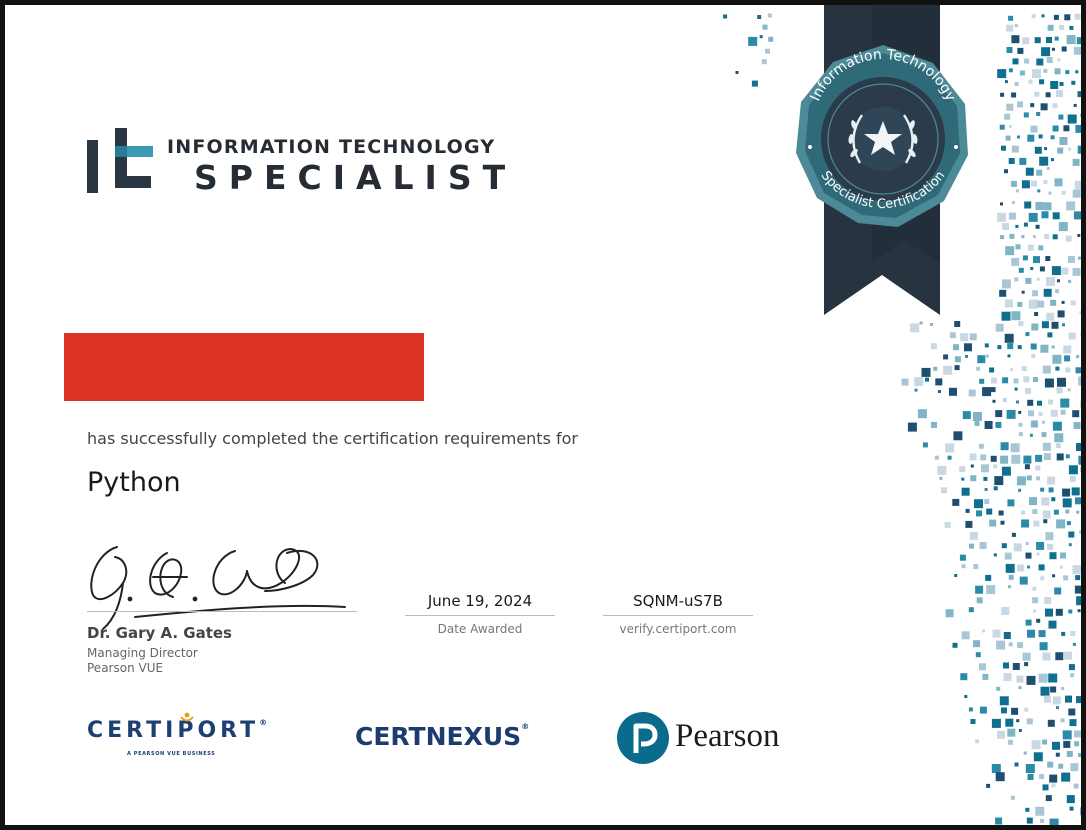  What do you see at coordinates (722, 738) in the screenshot?
I see `pearson-logo: Pearson` at bounding box center [722, 738].